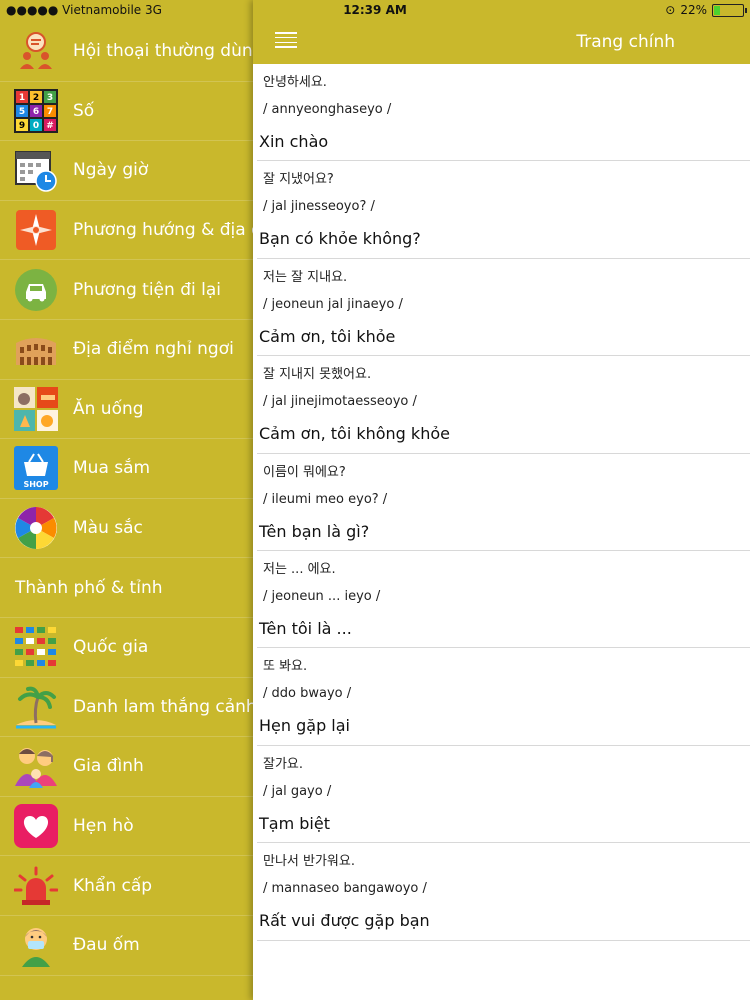 Image resolution: width=750 pixels, height=1000 pixels. I want to click on vietnamese-translation: Cảm ơn, tôi không khỏe, so click(354, 434).